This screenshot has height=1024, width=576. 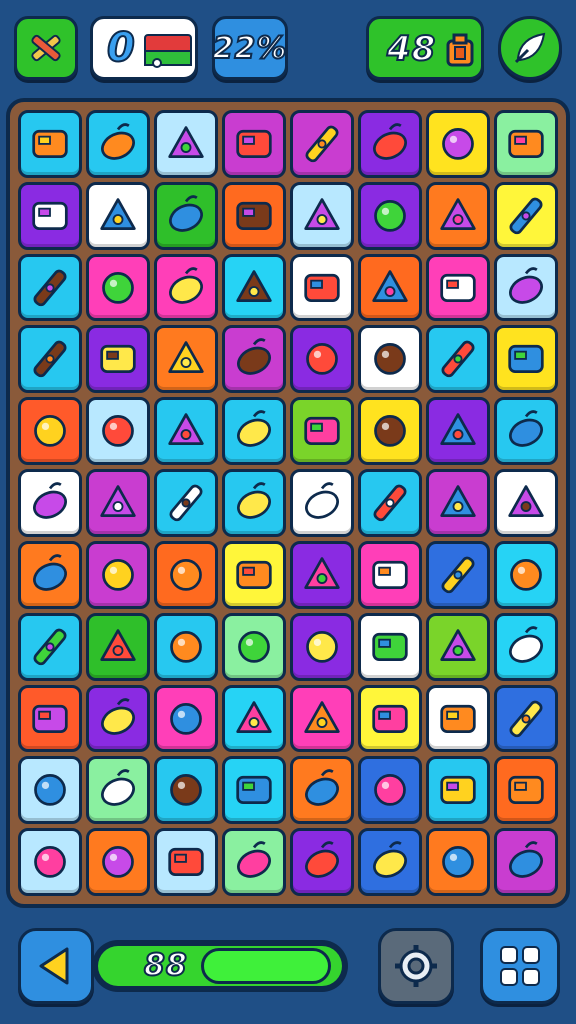 What do you see at coordinates (186, 862) in the screenshot?
I see `tile-bell` at bounding box center [186, 862].